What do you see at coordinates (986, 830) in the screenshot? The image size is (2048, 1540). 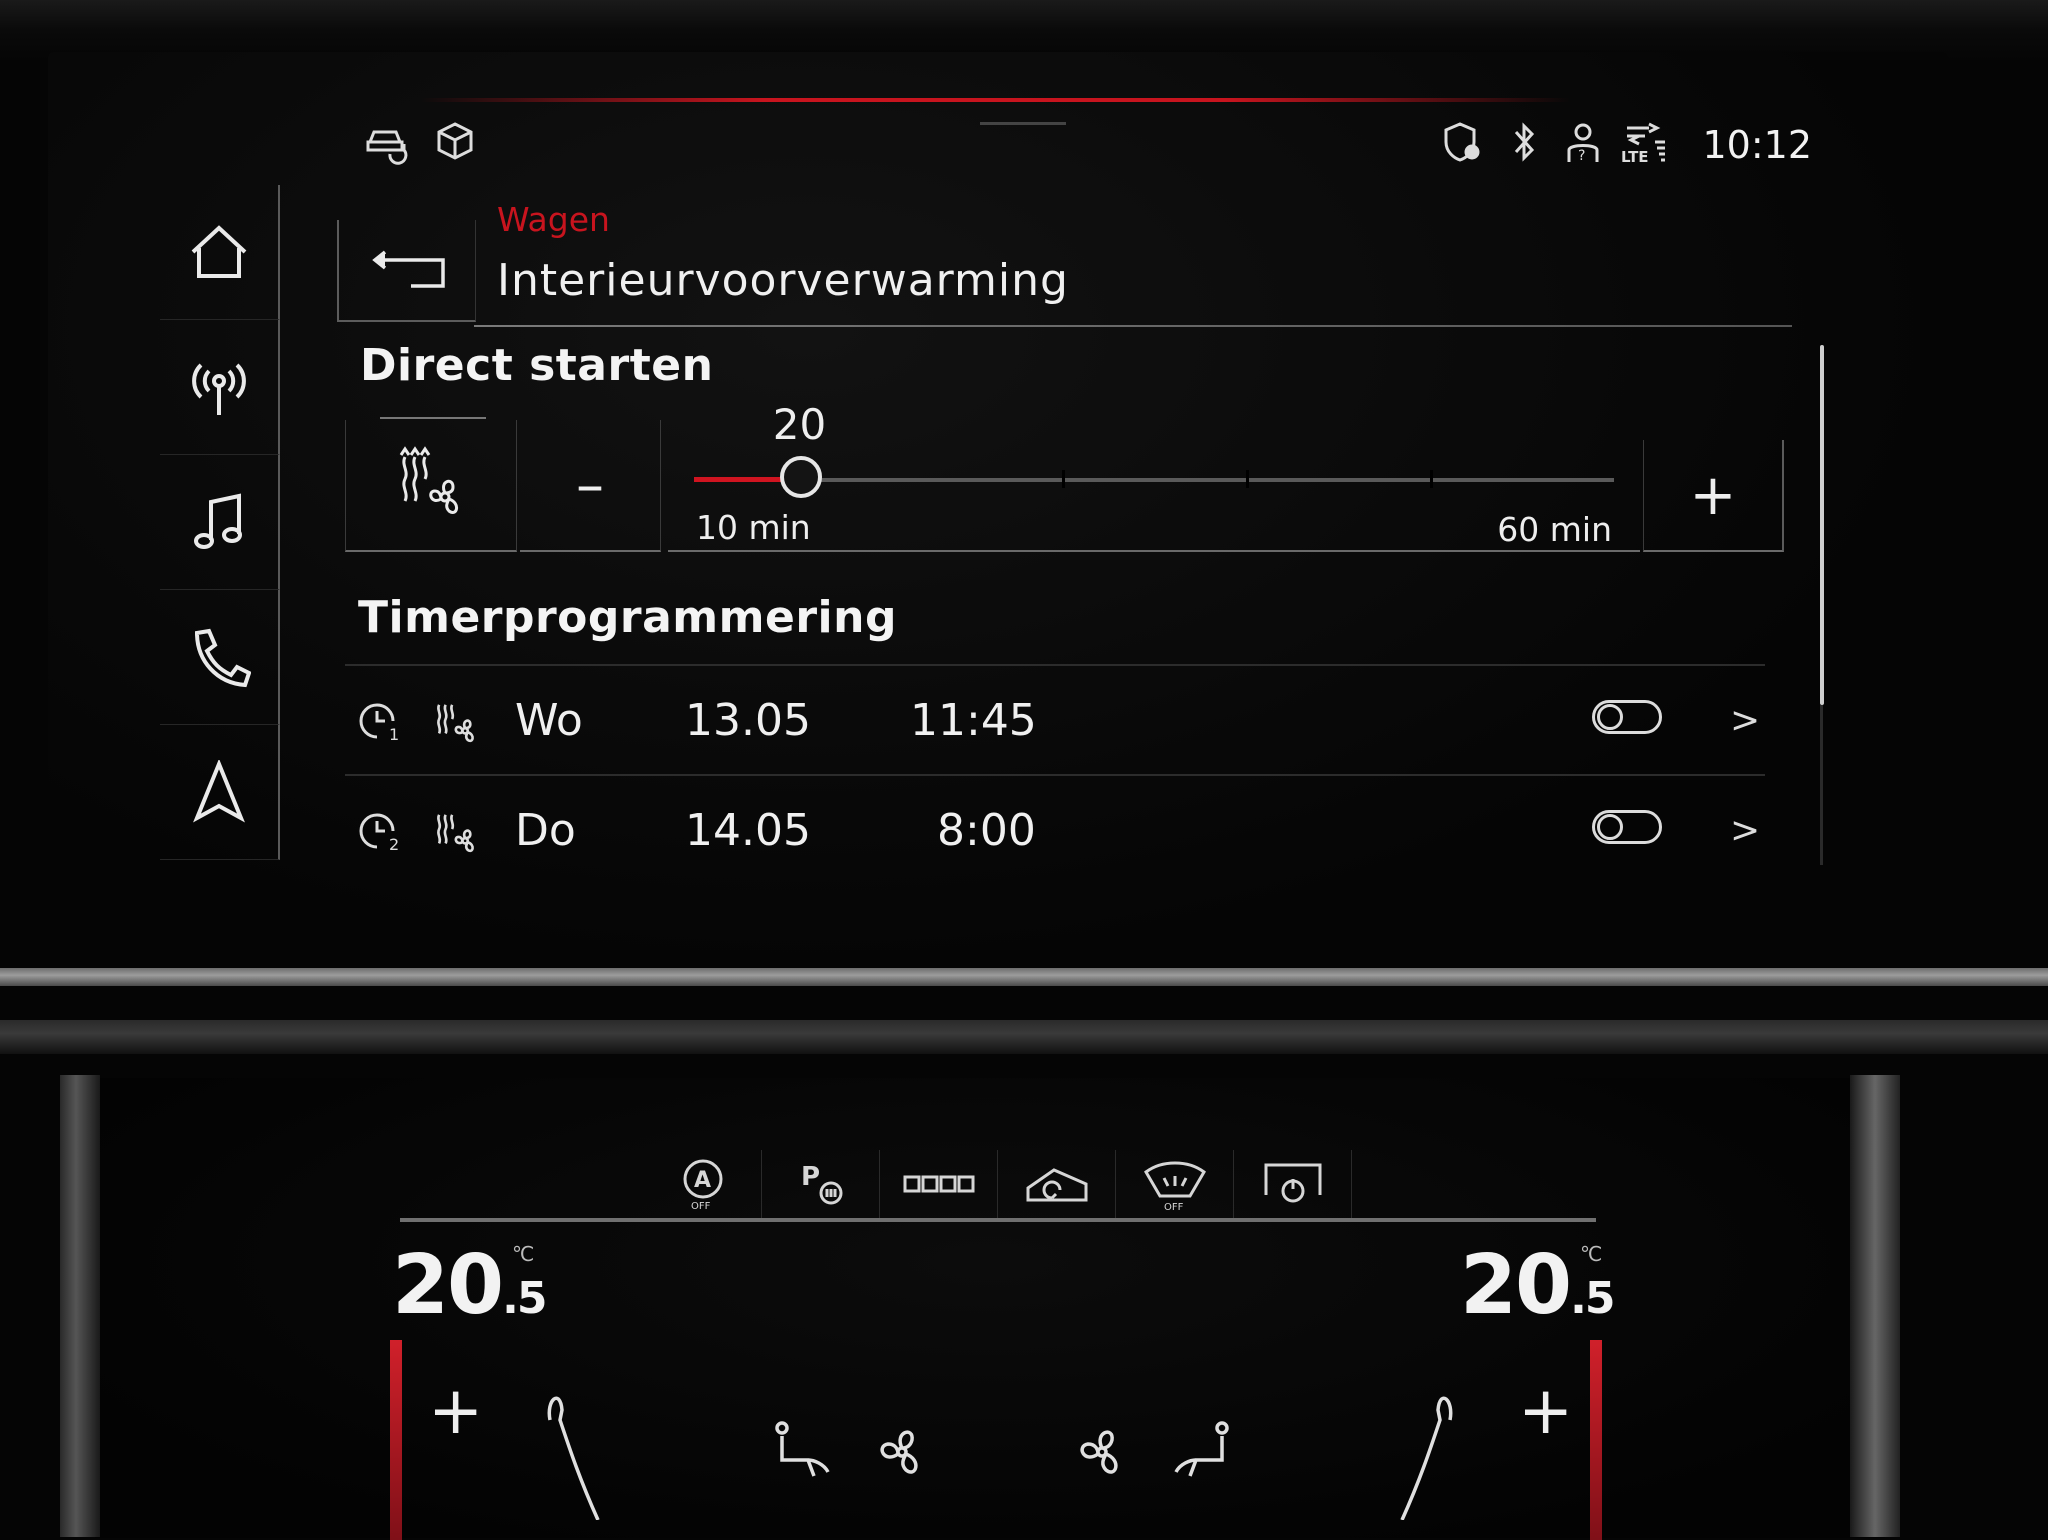 I see `timer-time: 8:00` at bounding box center [986, 830].